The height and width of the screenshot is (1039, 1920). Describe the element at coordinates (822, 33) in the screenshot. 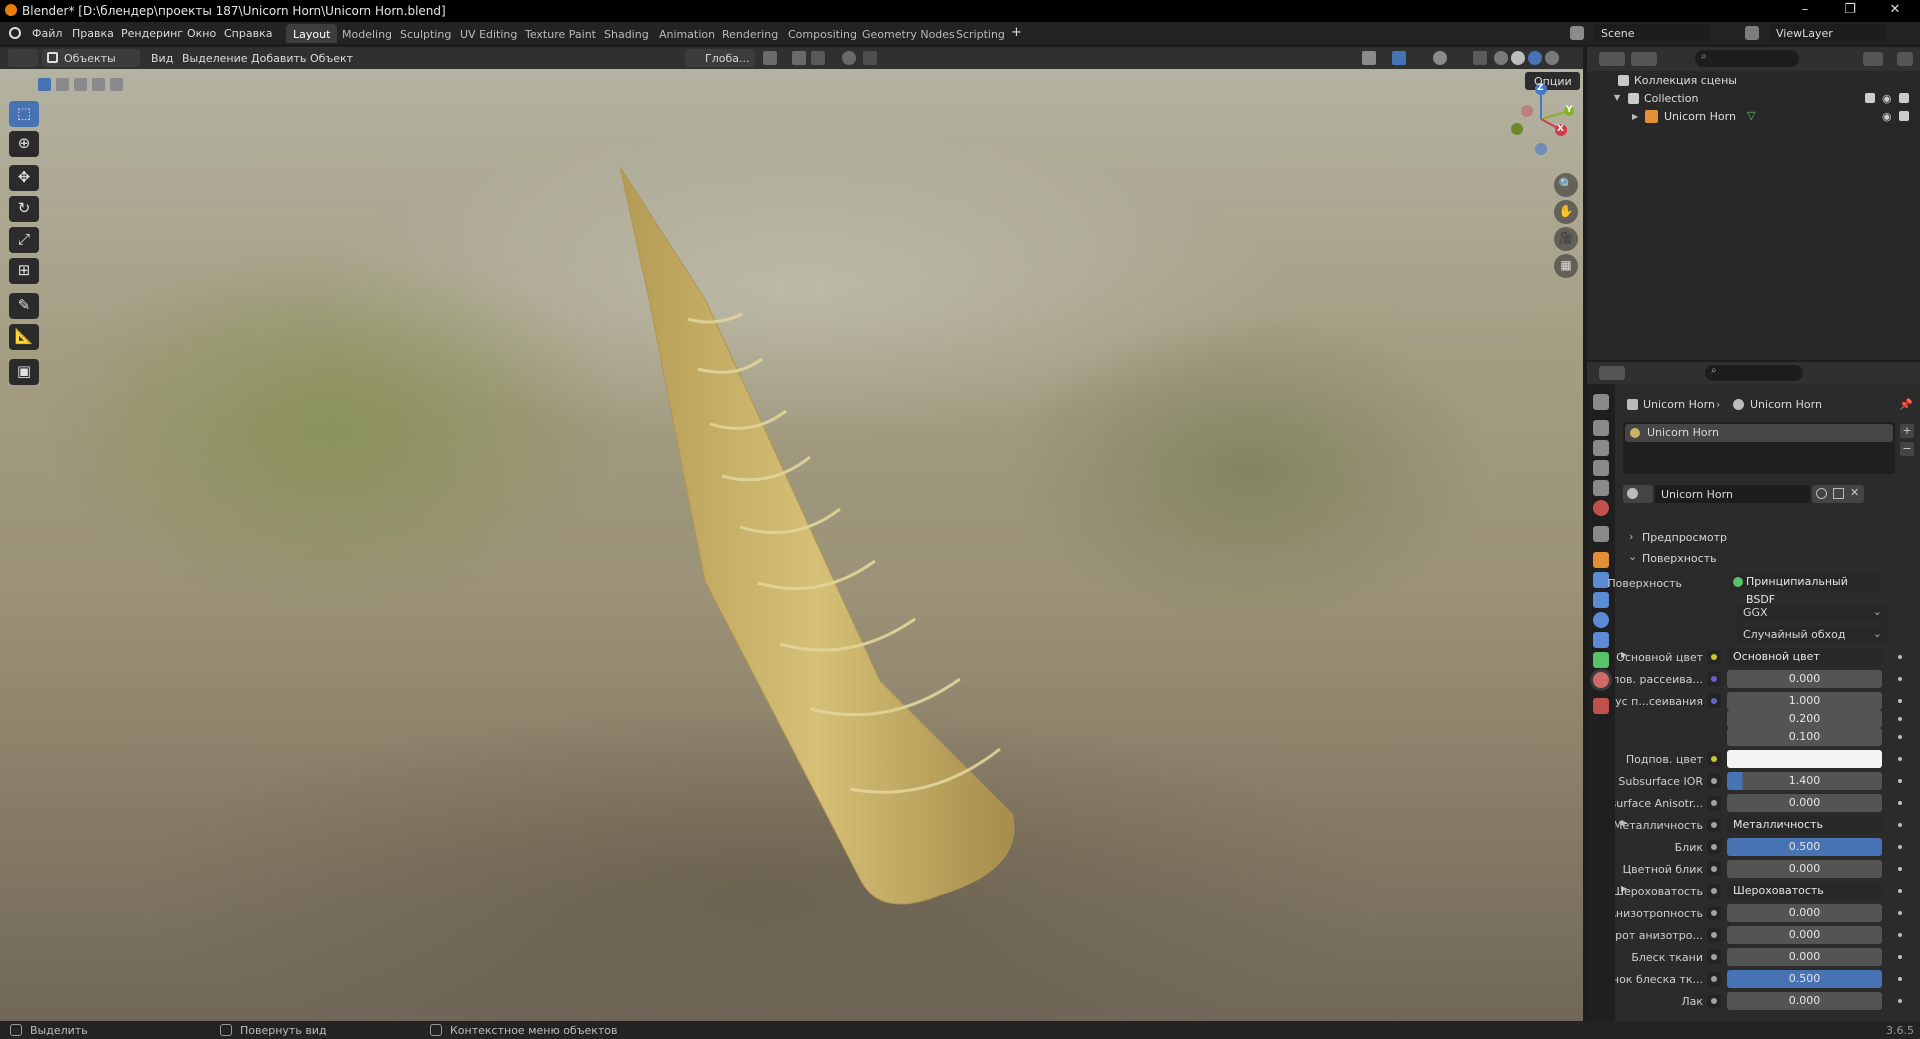

I see `tab-compositing: Compositing` at that location.